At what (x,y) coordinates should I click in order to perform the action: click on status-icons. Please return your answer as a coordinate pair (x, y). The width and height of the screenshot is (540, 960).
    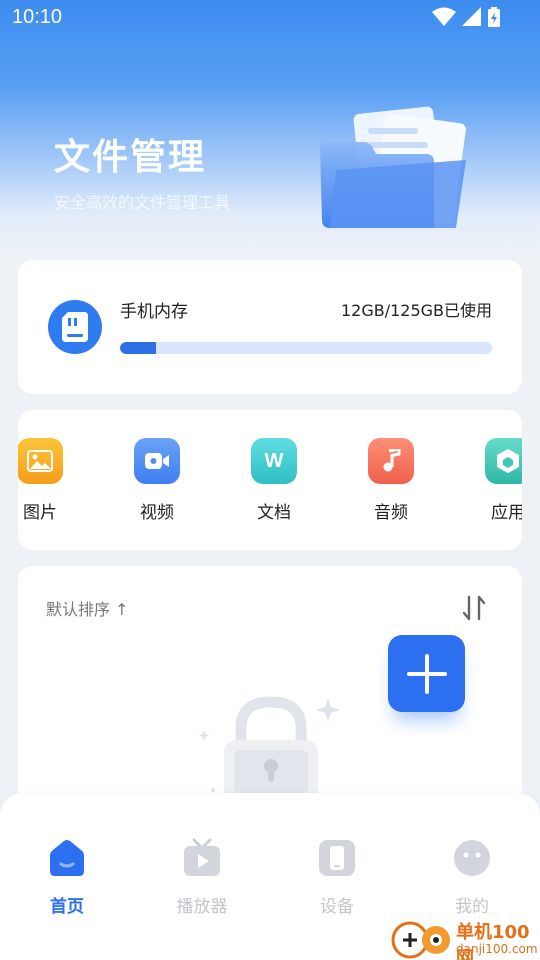
    Looking at the image, I should click on (466, 17).